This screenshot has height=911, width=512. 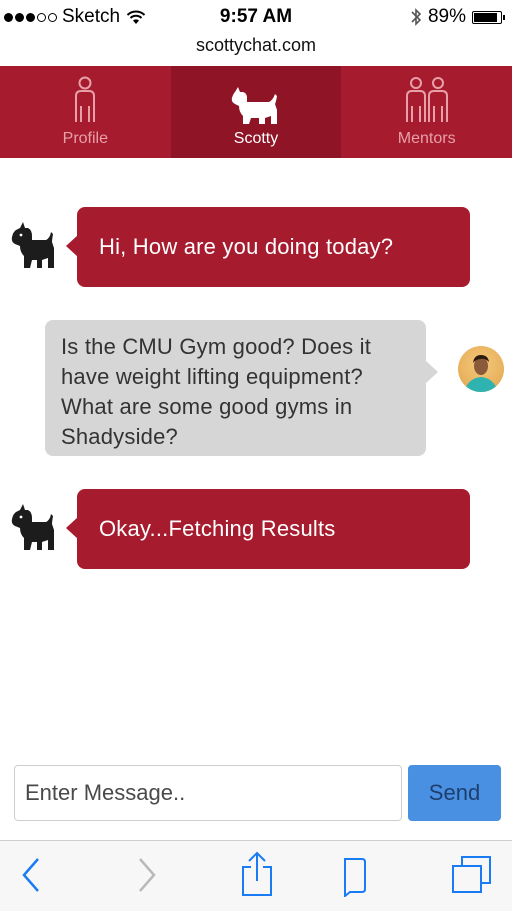 What do you see at coordinates (254, 105) in the screenshot?
I see `scottie-dog-icon` at bounding box center [254, 105].